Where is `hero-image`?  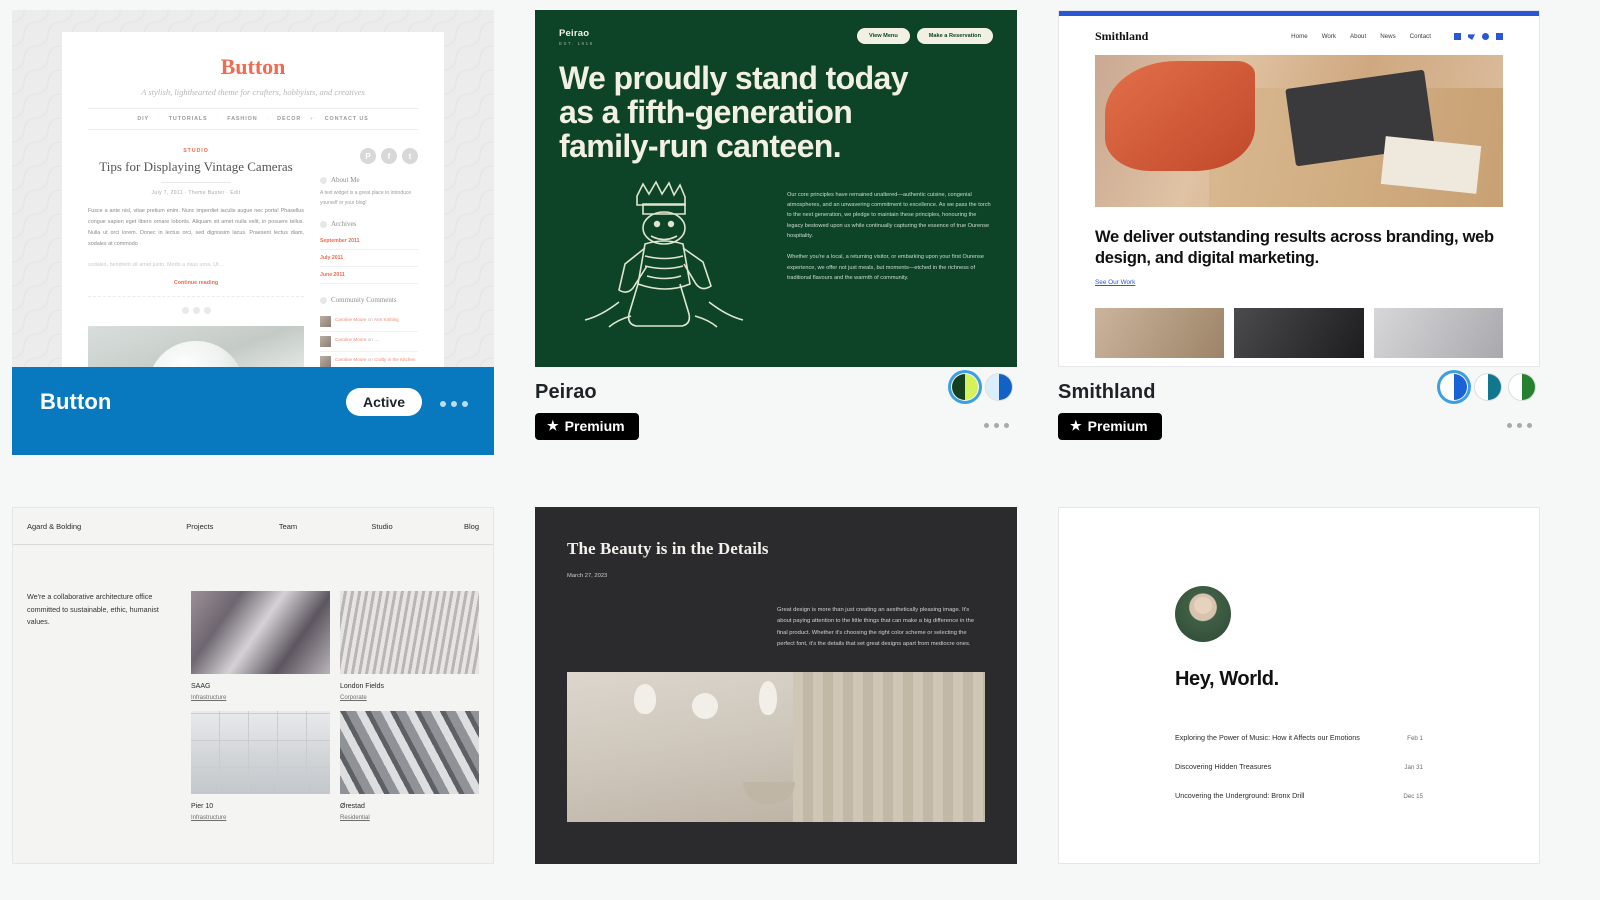 hero-image is located at coordinates (1299, 131).